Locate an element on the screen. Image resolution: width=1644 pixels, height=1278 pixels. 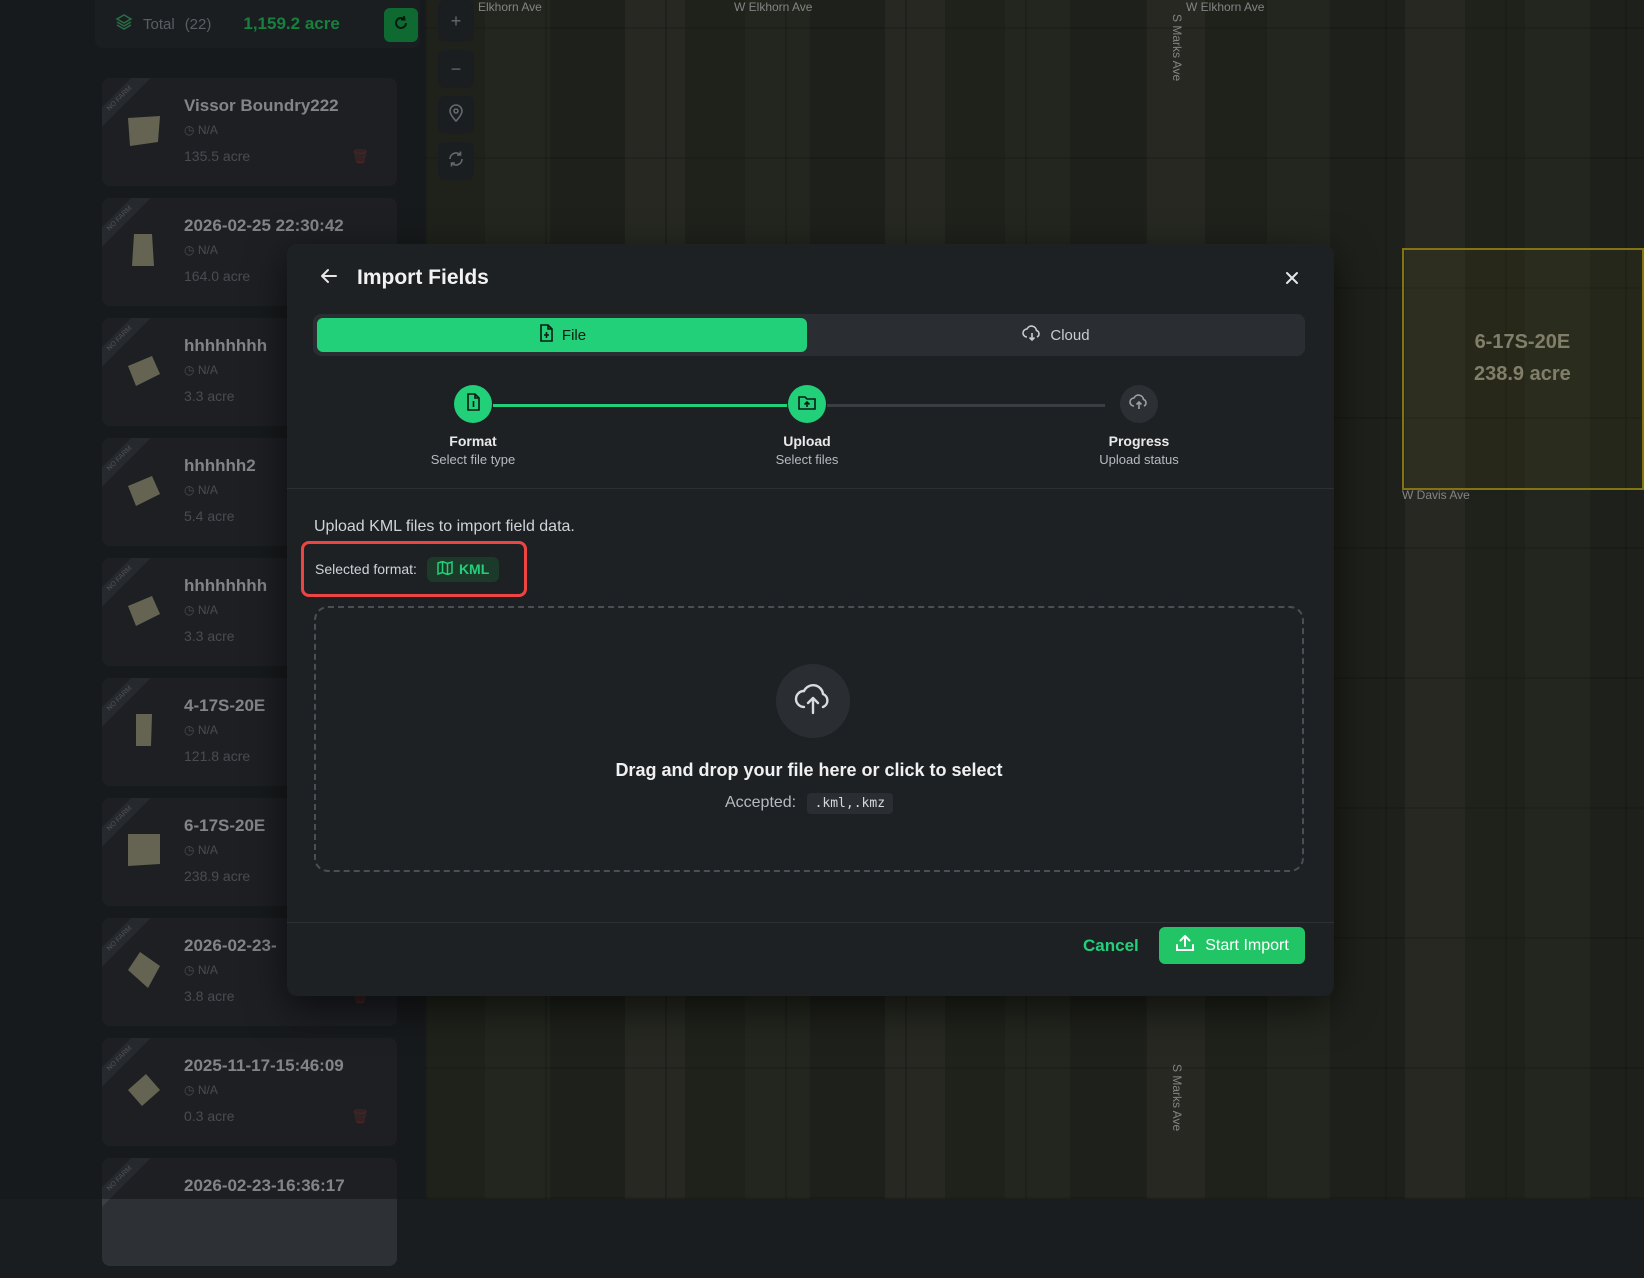
close-icon is located at coordinates (1292, 280).